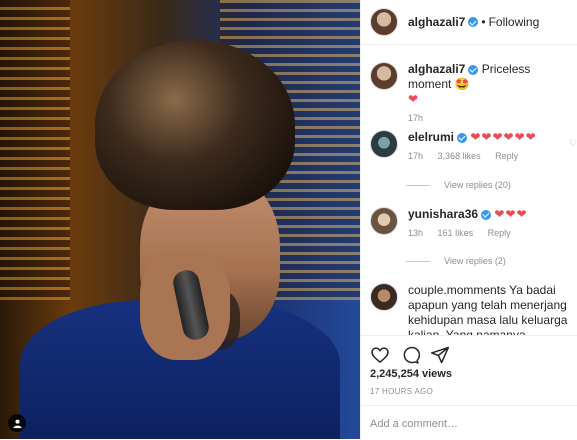 The width and height of the screenshot is (577, 440). Describe the element at coordinates (456, 261) in the screenshot. I see `view-replies-button: View replies (2)` at that location.